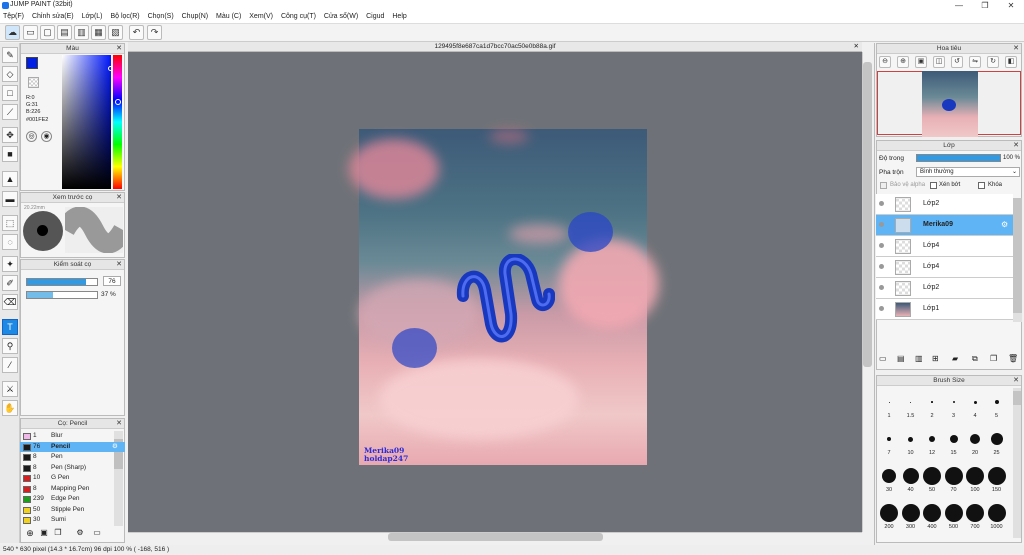  Describe the element at coordinates (883, 358) in the screenshot. I see `new-layer-icon: ▭` at that location.